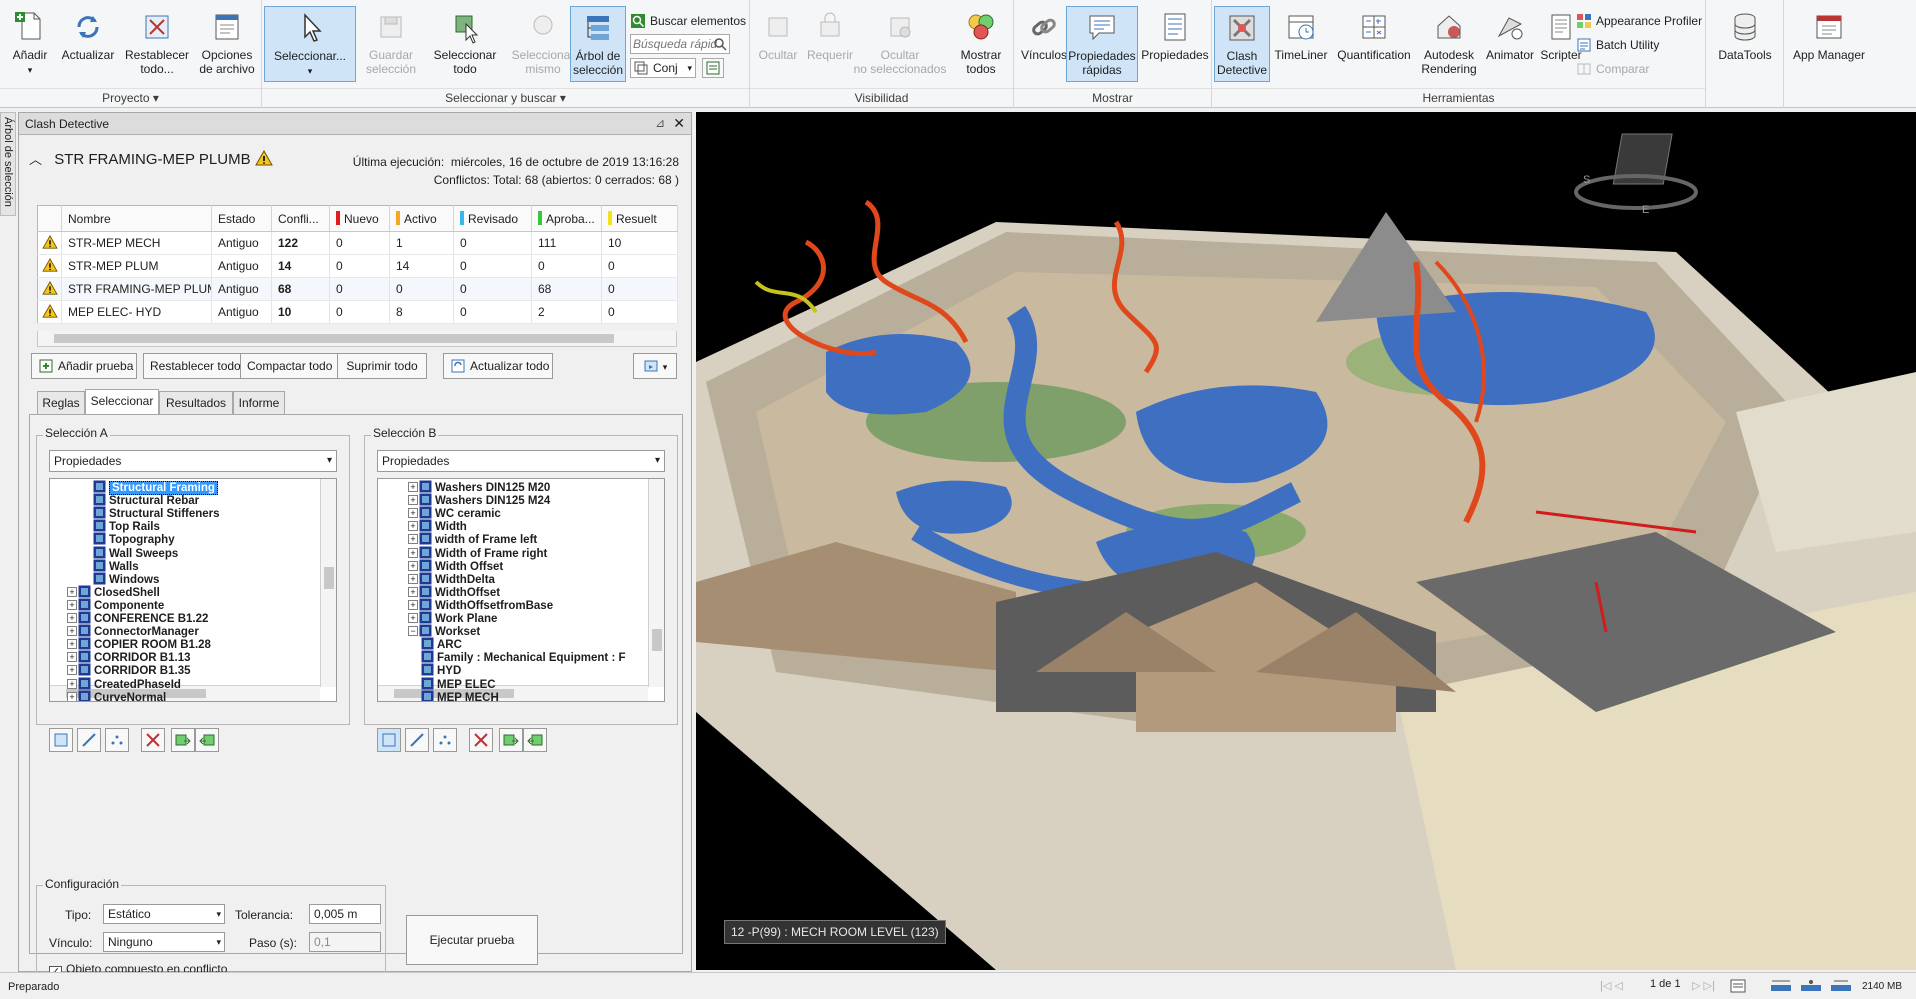 The height and width of the screenshot is (999, 1916). Describe the element at coordinates (413, 631) in the screenshot. I see `collapse-icon: −` at that location.